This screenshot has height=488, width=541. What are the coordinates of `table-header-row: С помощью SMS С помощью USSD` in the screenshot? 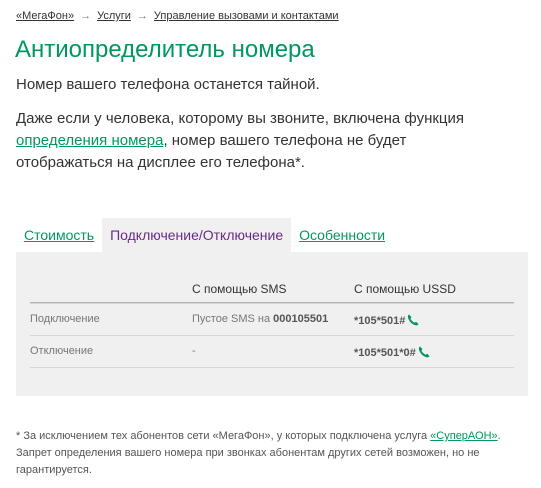 It's located at (272, 289).